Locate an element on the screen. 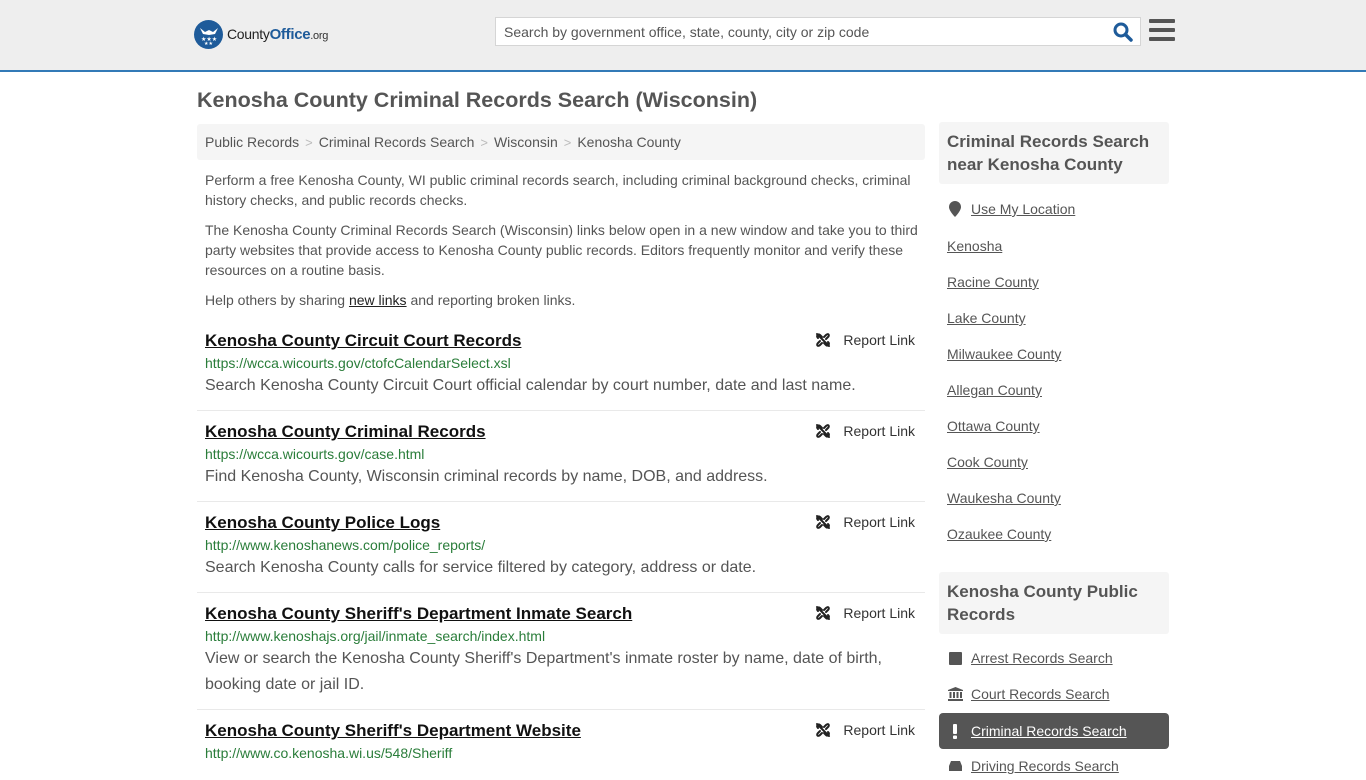  courthouse-icon is located at coordinates (955, 694).